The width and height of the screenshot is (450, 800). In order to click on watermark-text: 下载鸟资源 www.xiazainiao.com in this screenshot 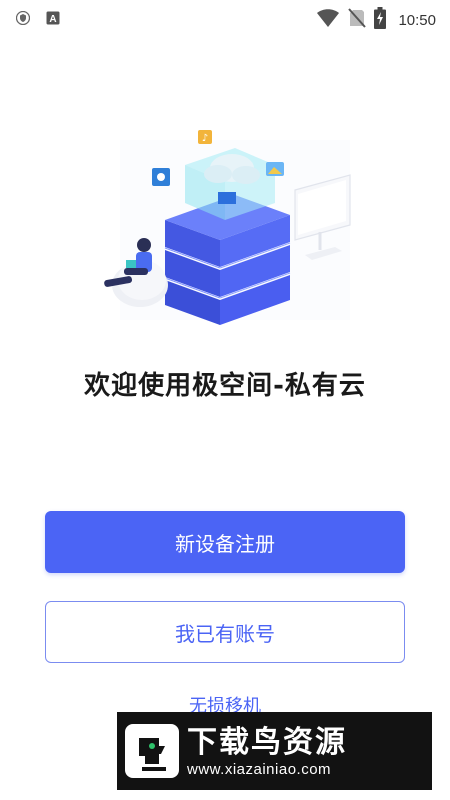, I will do `click(267, 751)`.